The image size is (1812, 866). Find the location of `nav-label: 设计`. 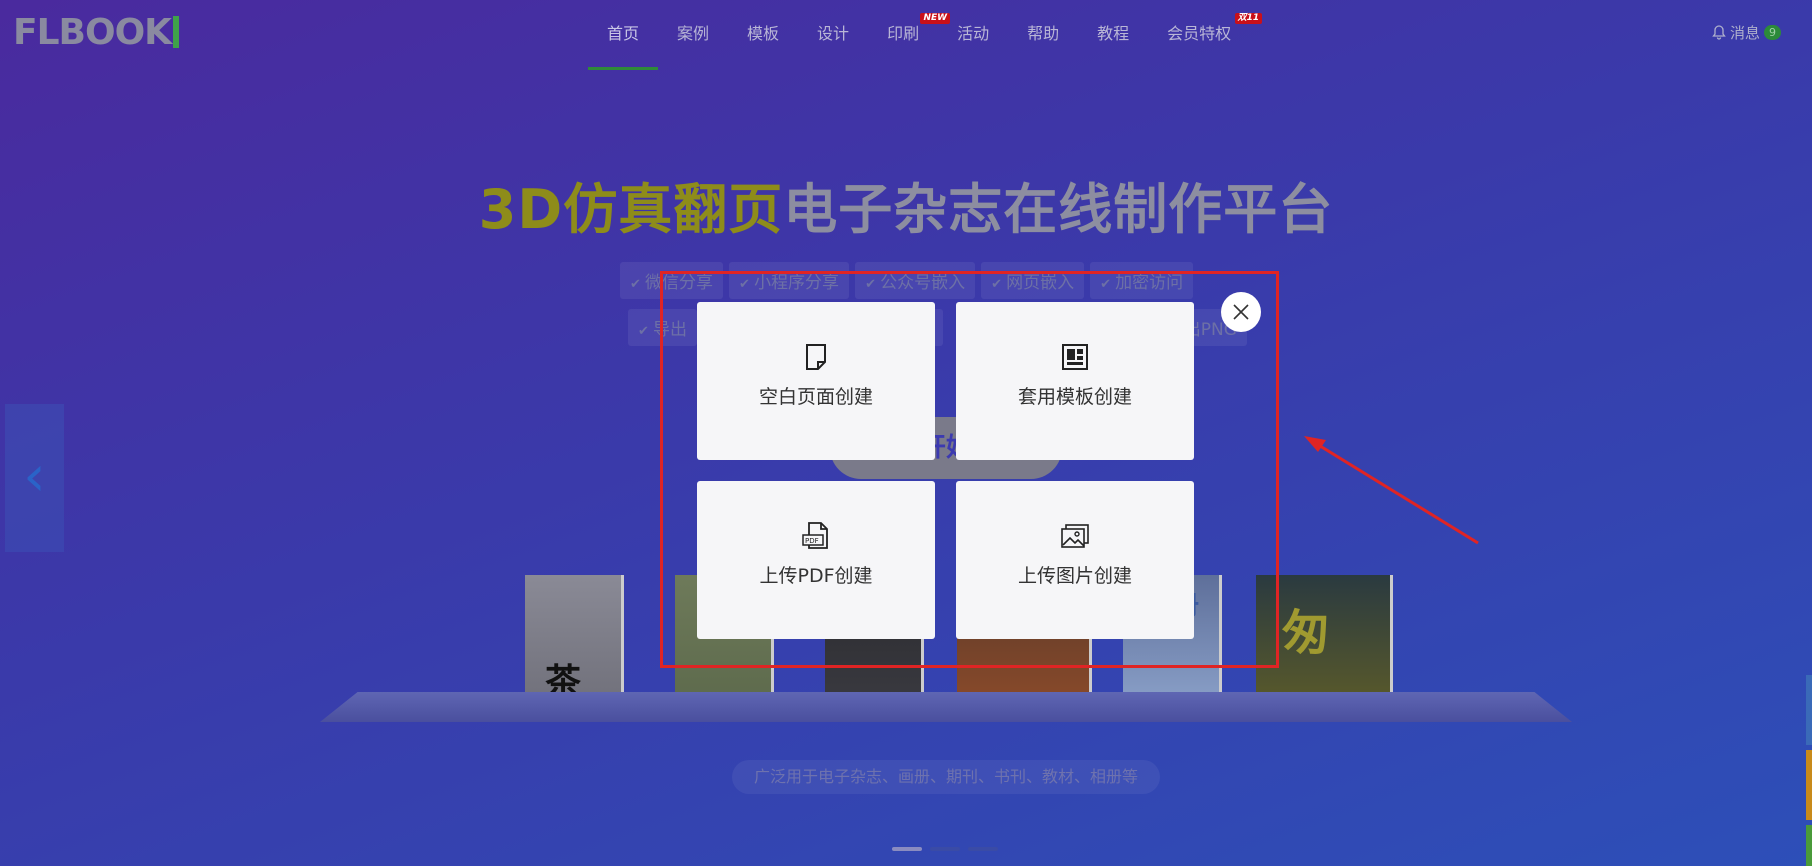

nav-label: 设计 is located at coordinates (833, 33).